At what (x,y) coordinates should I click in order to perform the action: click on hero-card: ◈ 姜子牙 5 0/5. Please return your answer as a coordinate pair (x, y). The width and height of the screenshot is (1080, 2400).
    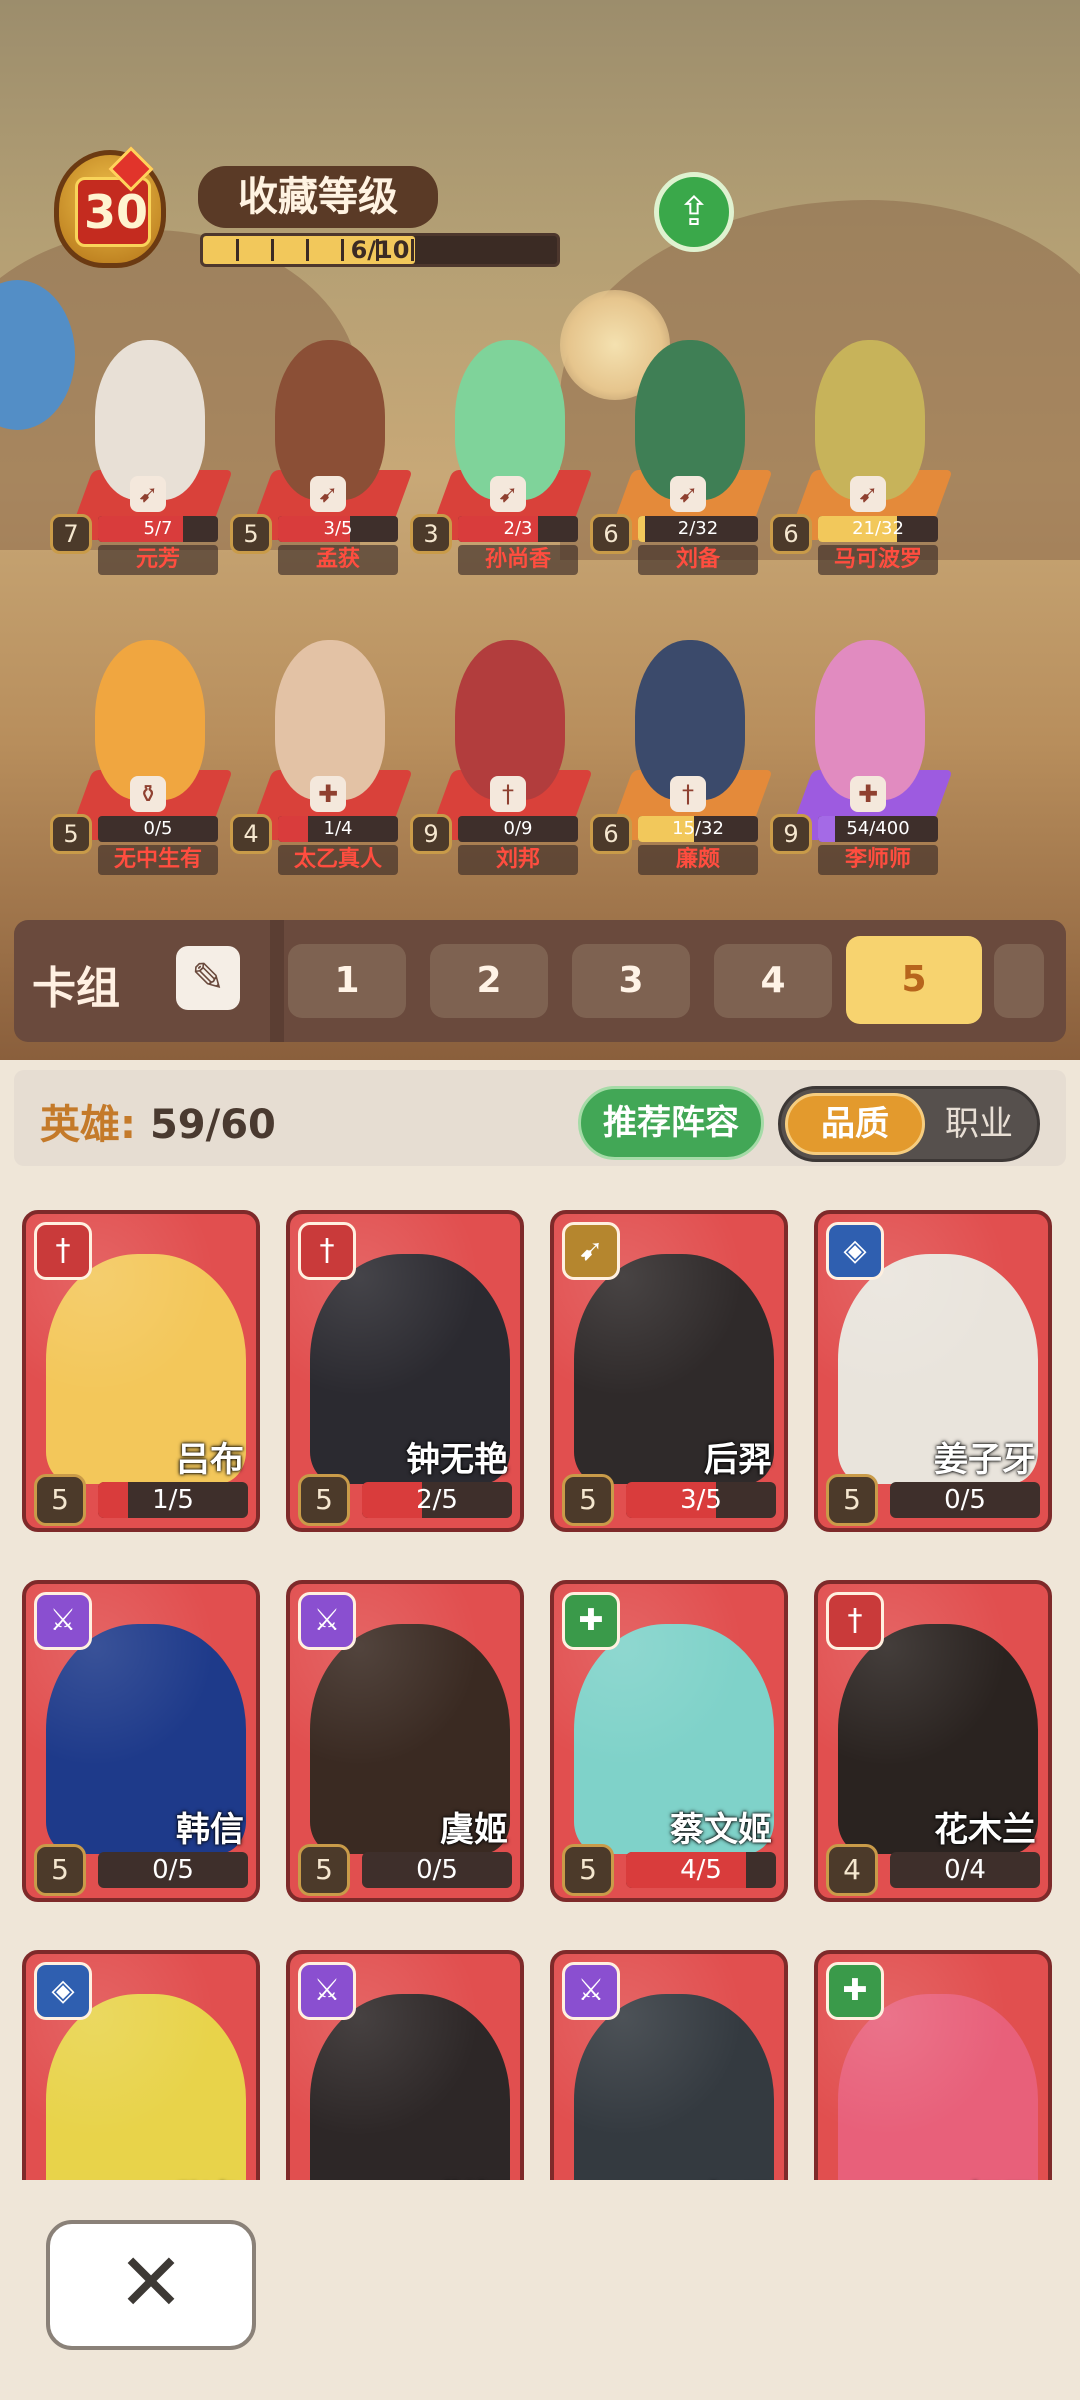
    Looking at the image, I should click on (933, 1371).